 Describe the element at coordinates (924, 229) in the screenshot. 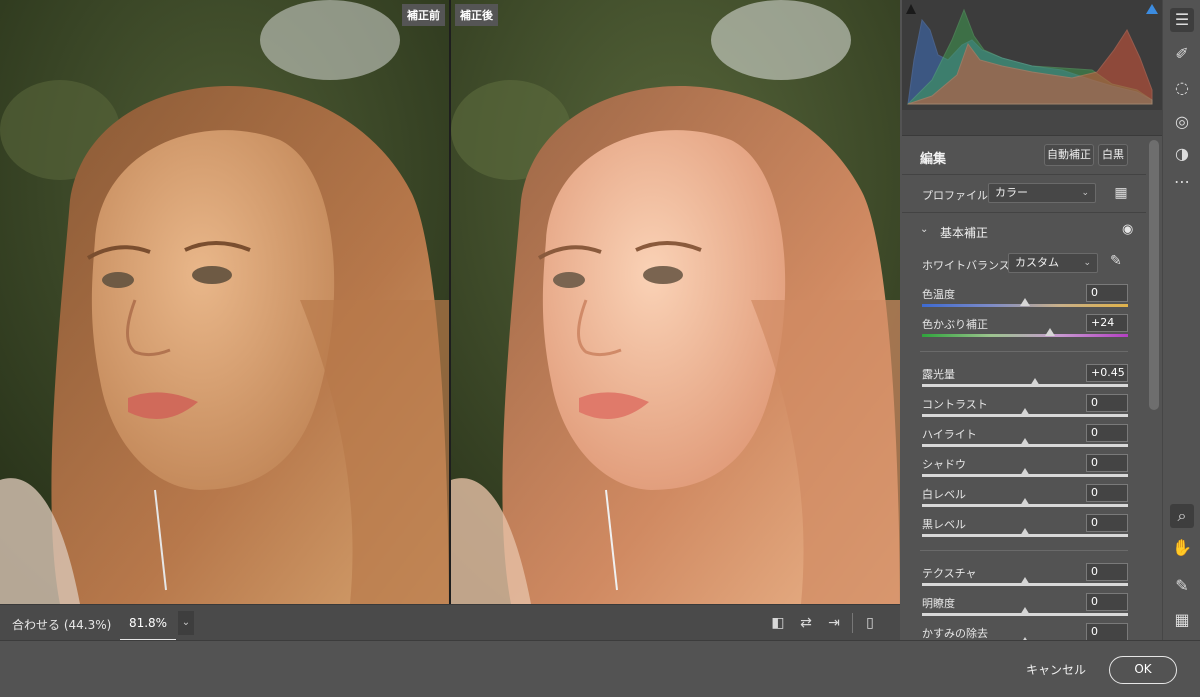

I see `collapse-chevron-icon: ⌄` at that location.